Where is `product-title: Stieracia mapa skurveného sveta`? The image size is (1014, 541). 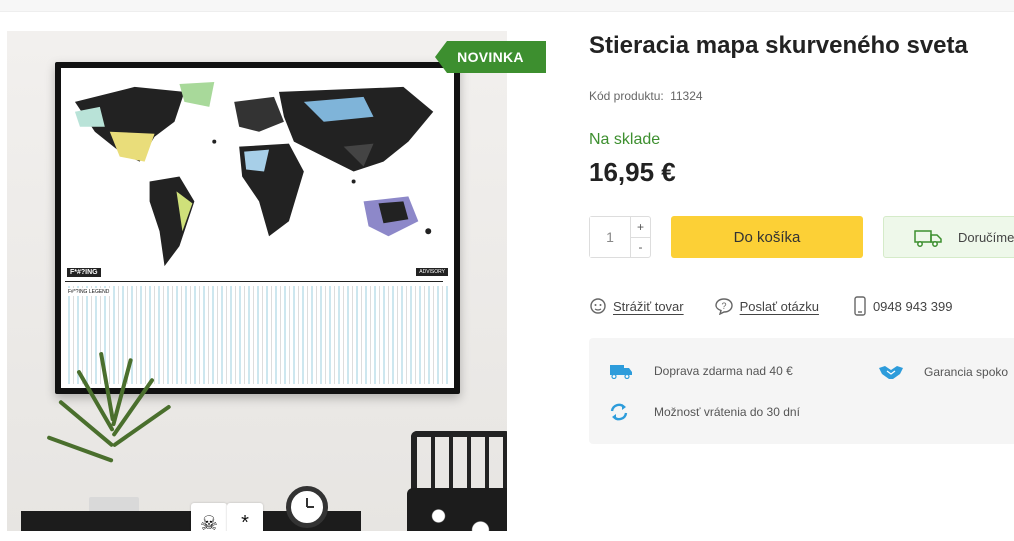
product-title: Stieracia mapa skurveného sveta is located at coordinates (778, 45).